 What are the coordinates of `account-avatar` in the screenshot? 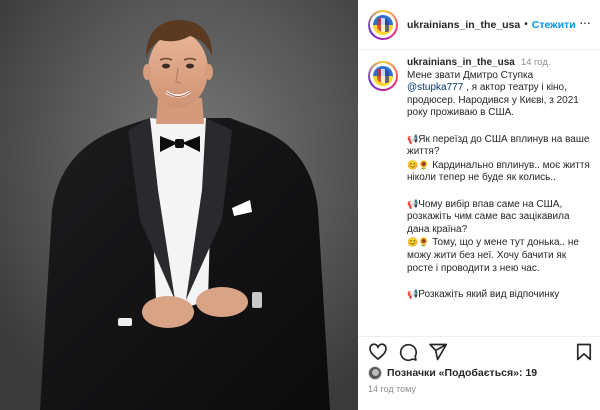 It's located at (383, 24).